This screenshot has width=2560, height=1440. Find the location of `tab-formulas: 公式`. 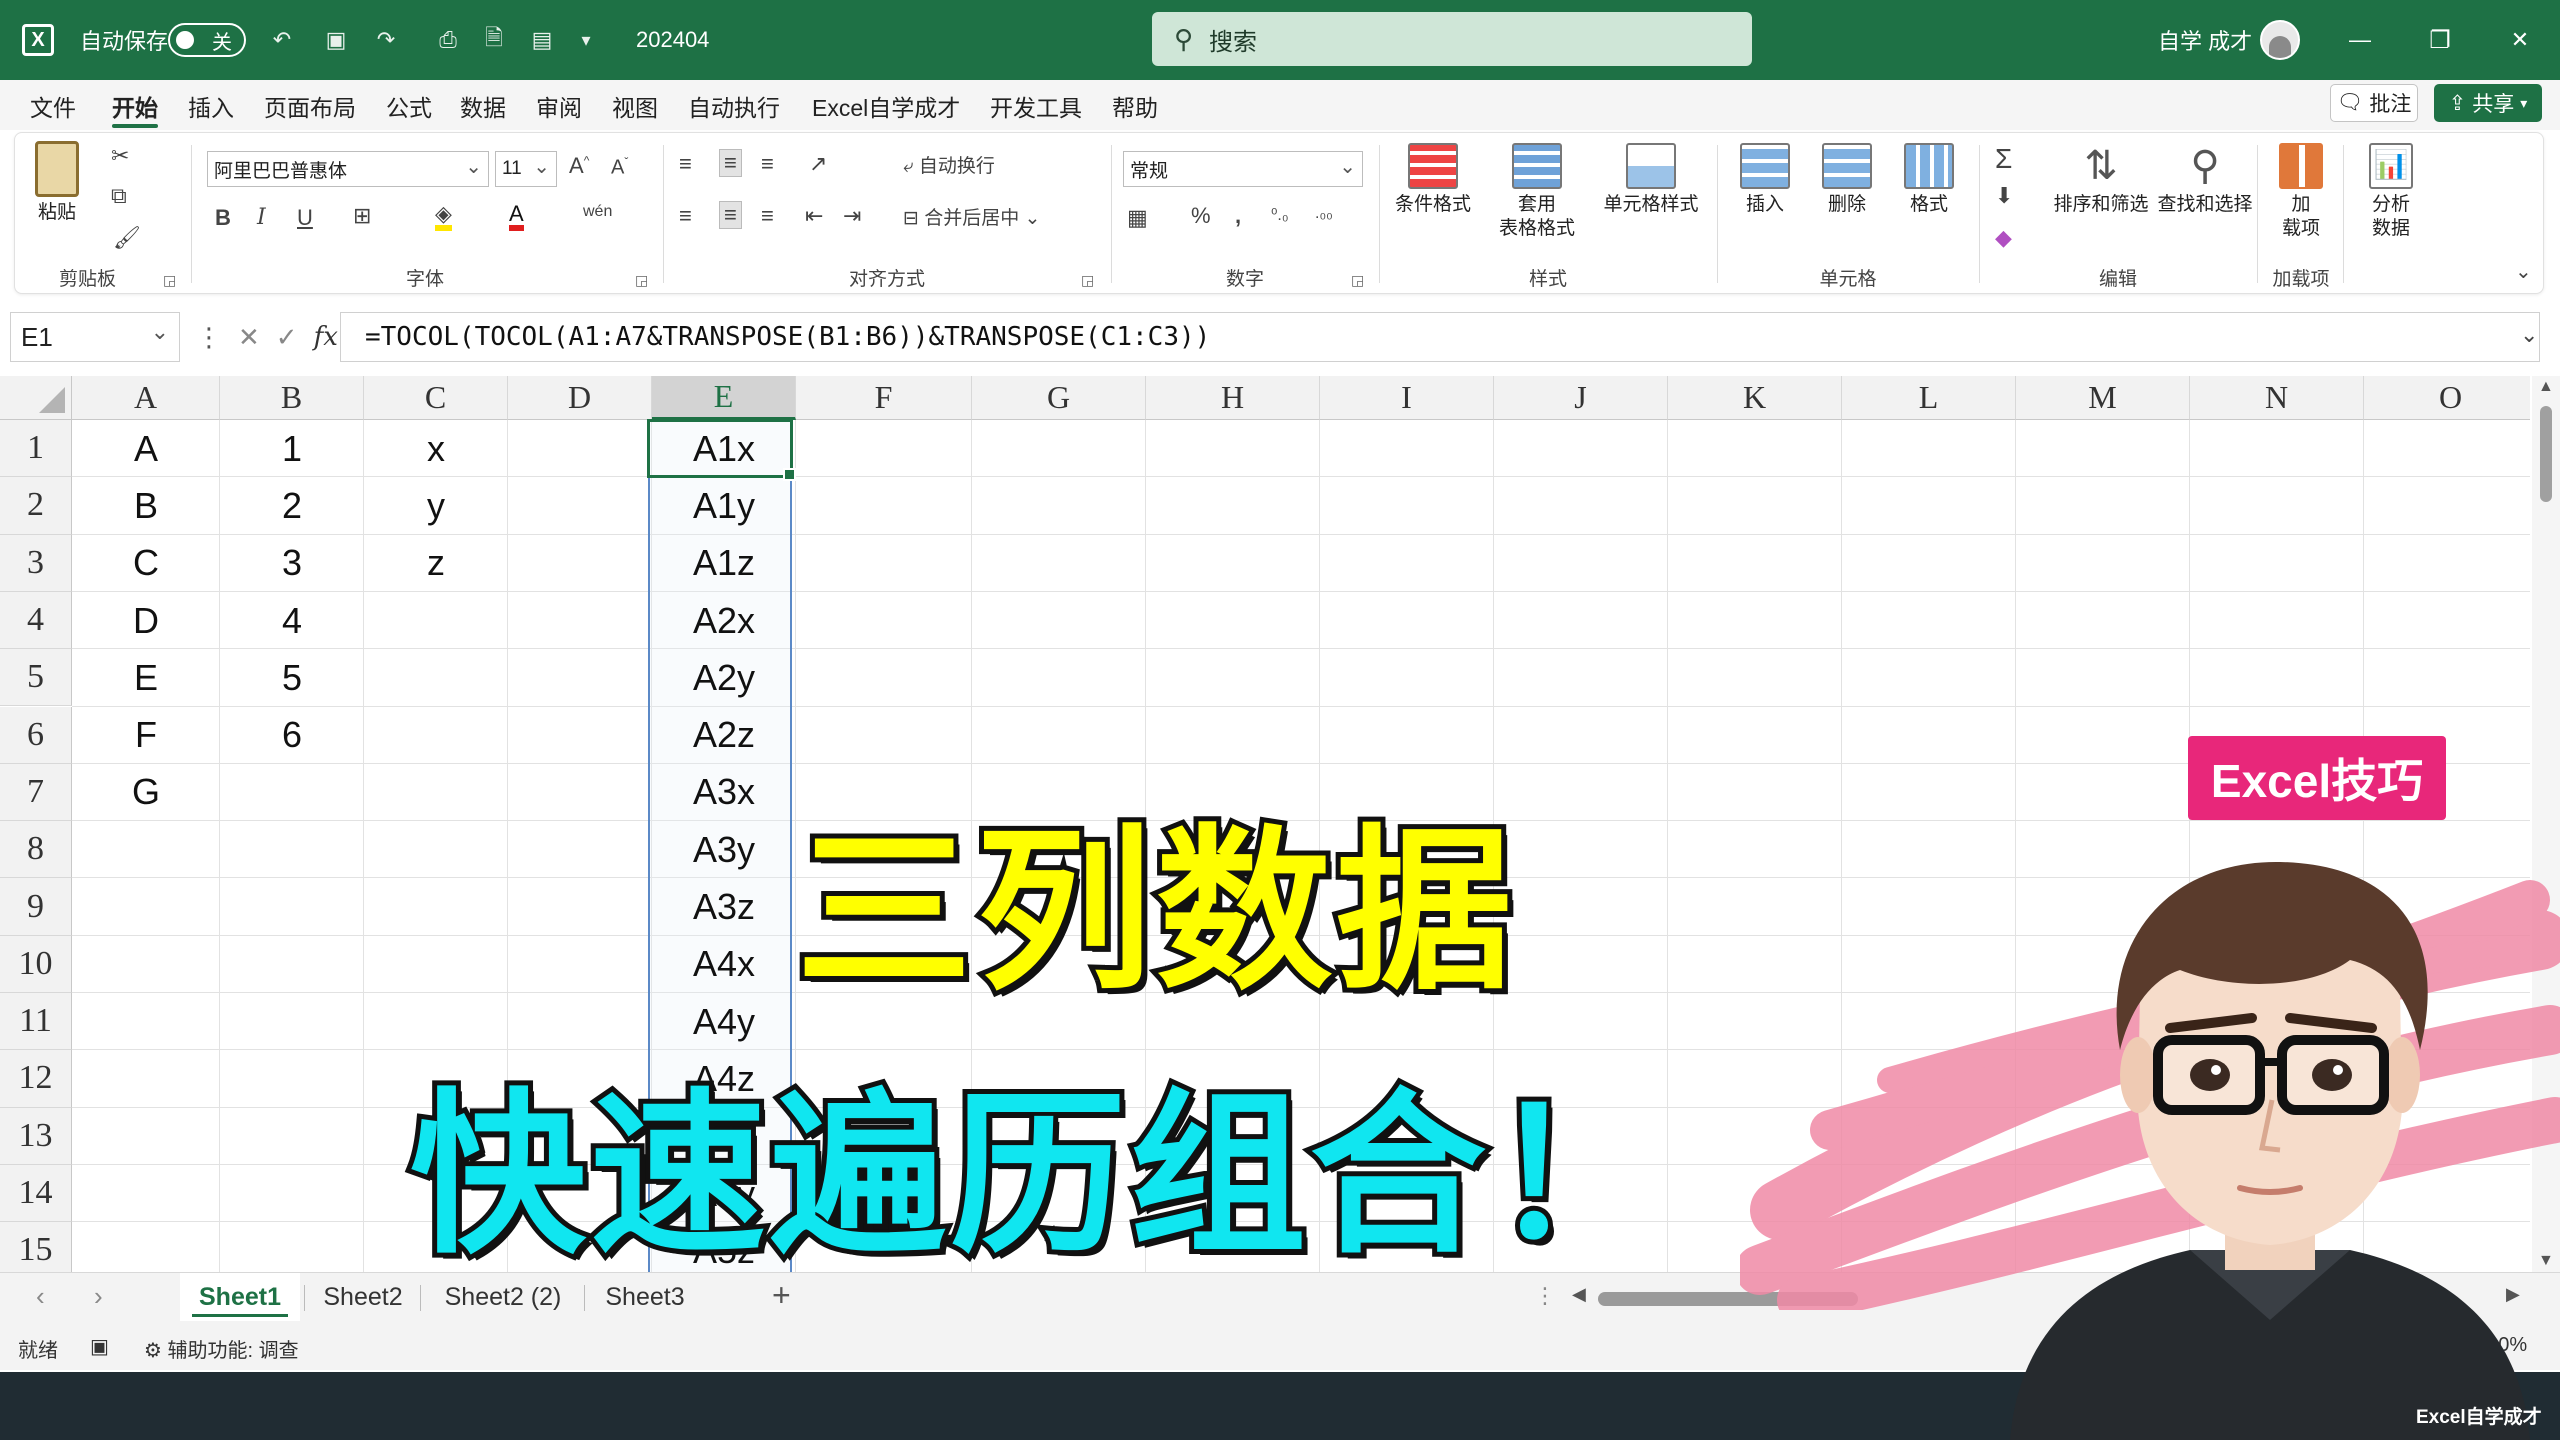

tab-formulas: 公式 is located at coordinates (409, 106).